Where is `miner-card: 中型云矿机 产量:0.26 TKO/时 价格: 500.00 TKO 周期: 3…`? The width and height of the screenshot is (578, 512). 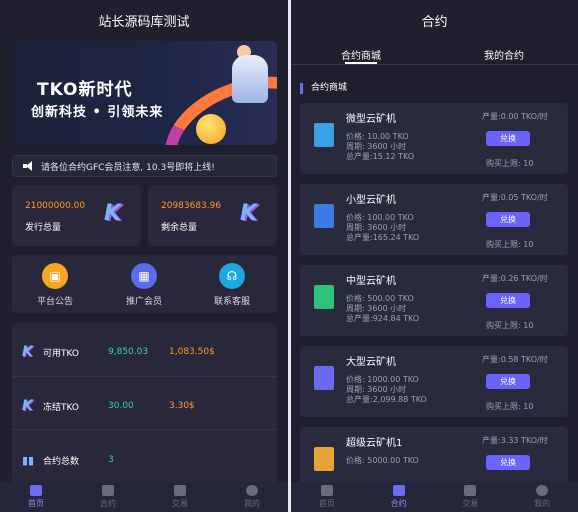 miner-card: 中型云矿机 产量:0.26 TKO/时 价格: 500.00 TKO 周期: 3… is located at coordinates (434, 300).